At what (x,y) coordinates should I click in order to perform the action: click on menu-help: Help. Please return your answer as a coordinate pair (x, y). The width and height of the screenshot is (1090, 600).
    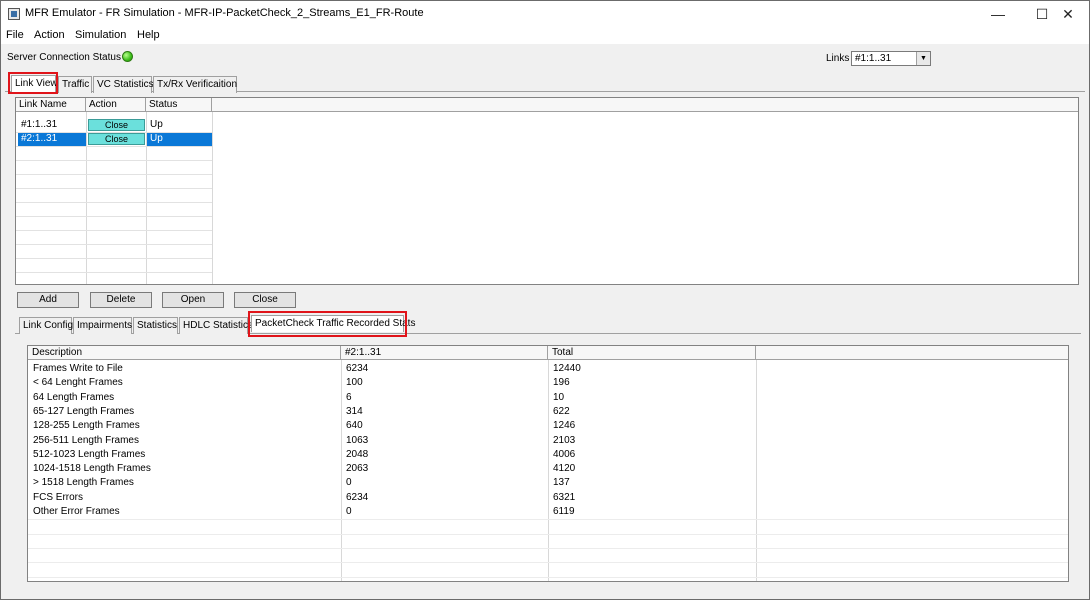
    Looking at the image, I should click on (148, 35).